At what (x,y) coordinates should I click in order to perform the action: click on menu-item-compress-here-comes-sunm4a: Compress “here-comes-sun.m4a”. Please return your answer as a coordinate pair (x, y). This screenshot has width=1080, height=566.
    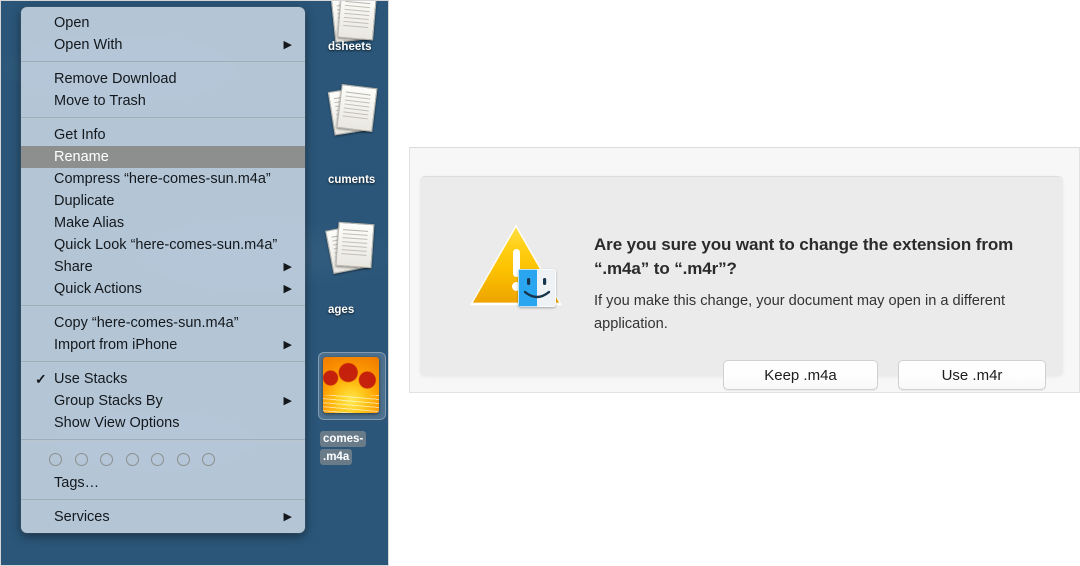
    Looking at the image, I should click on (163, 179).